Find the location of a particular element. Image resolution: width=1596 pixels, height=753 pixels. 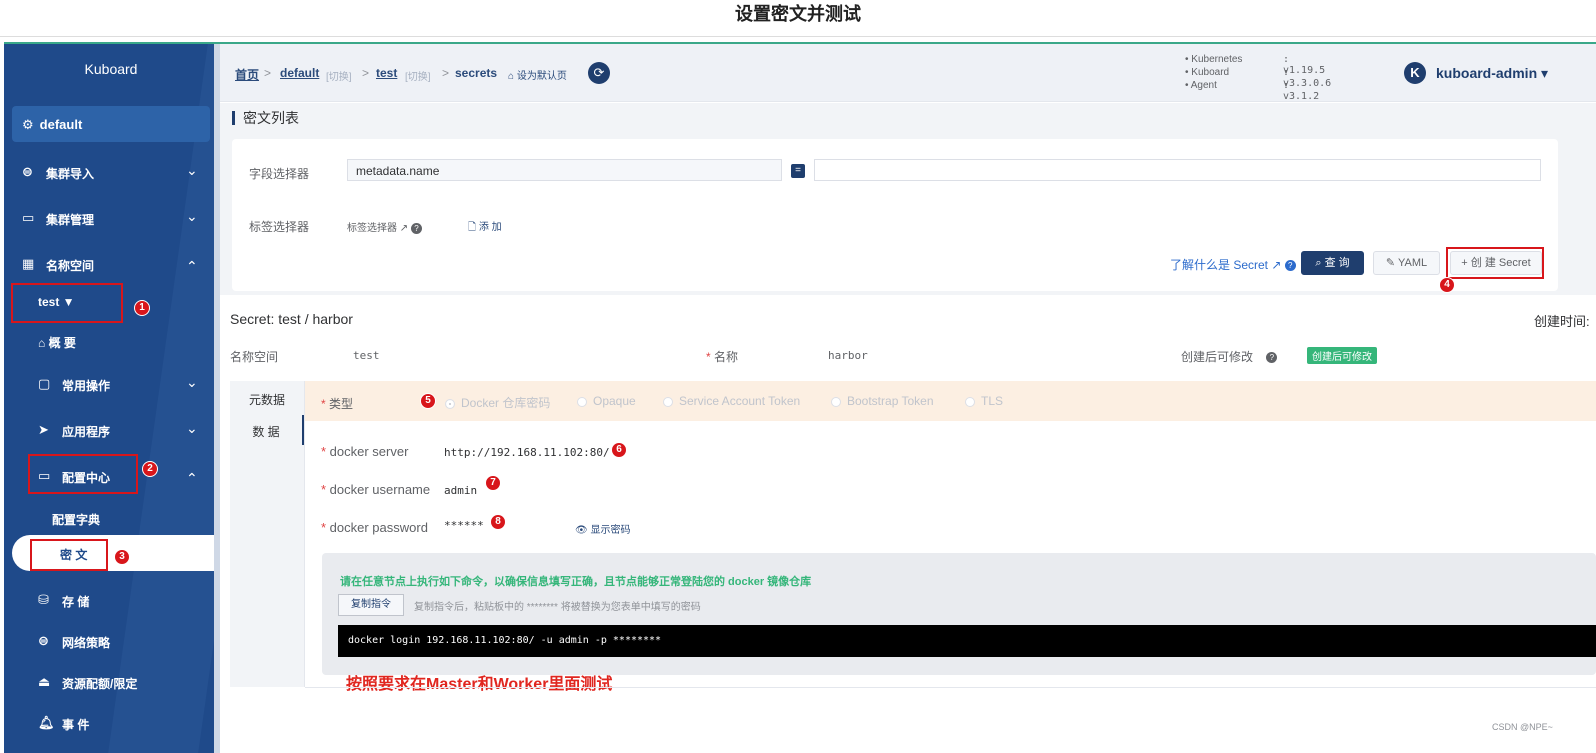

docker-password-label: * docker password is located at coordinates (374, 527).